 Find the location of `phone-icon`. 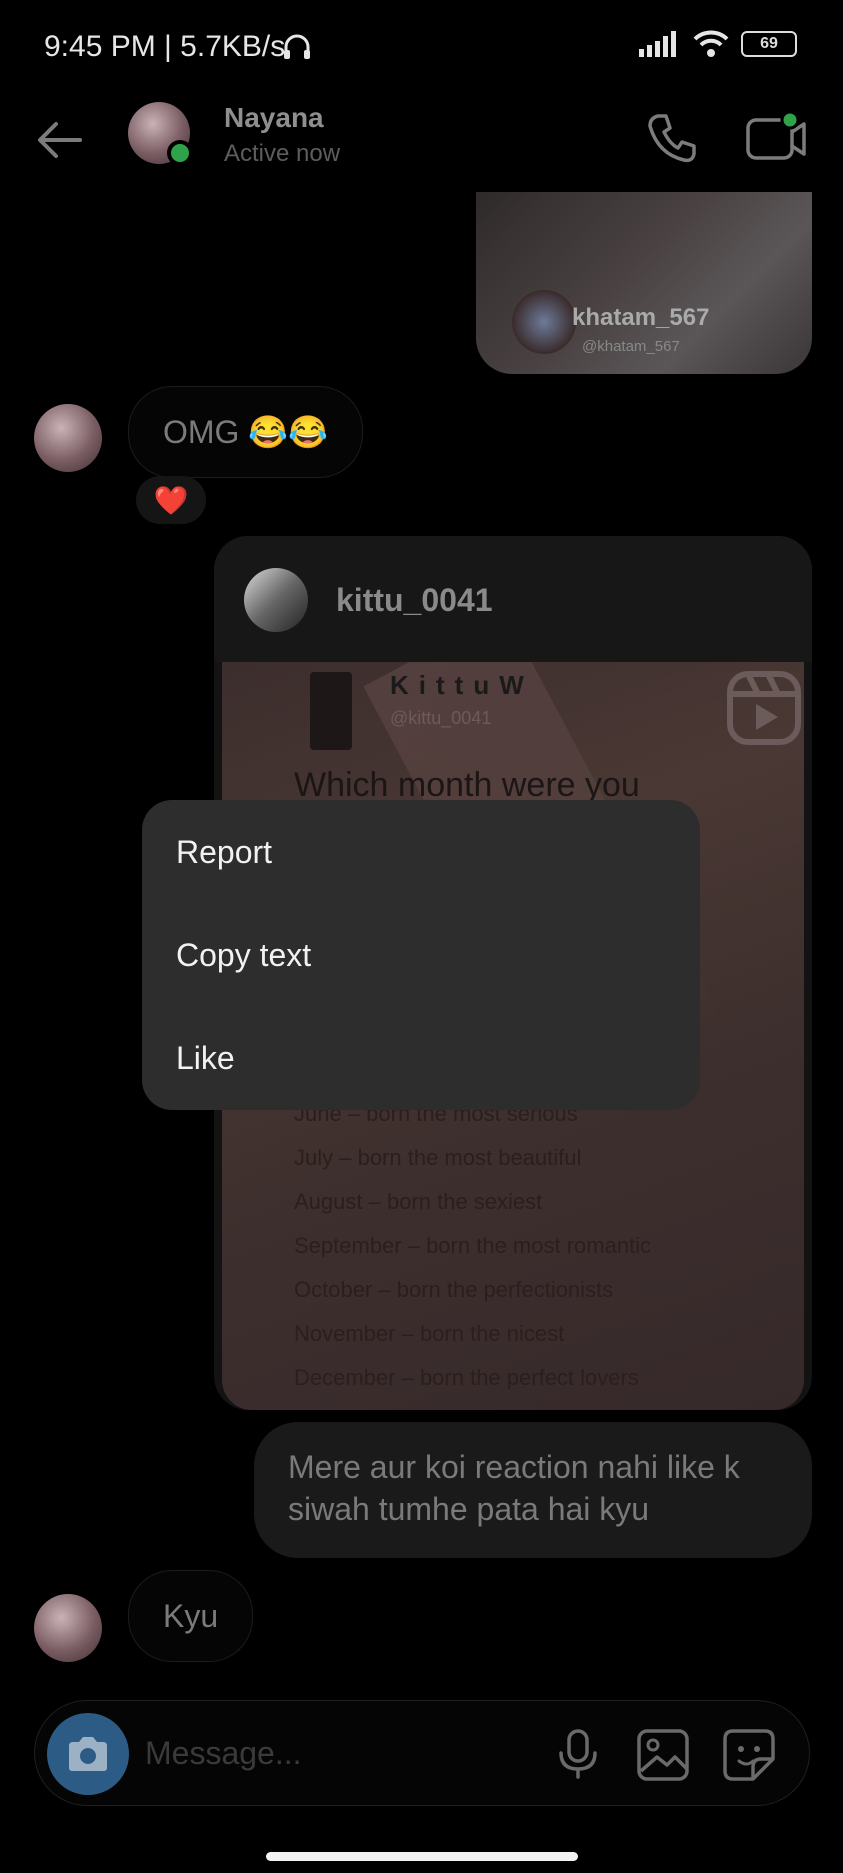

phone-icon is located at coordinates (672, 138).